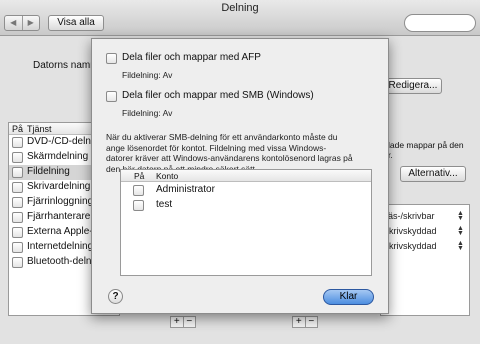 This screenshot has height=344, width=480. I want to click on nav-back-forward: ◀ ▶, so click(22, 23).